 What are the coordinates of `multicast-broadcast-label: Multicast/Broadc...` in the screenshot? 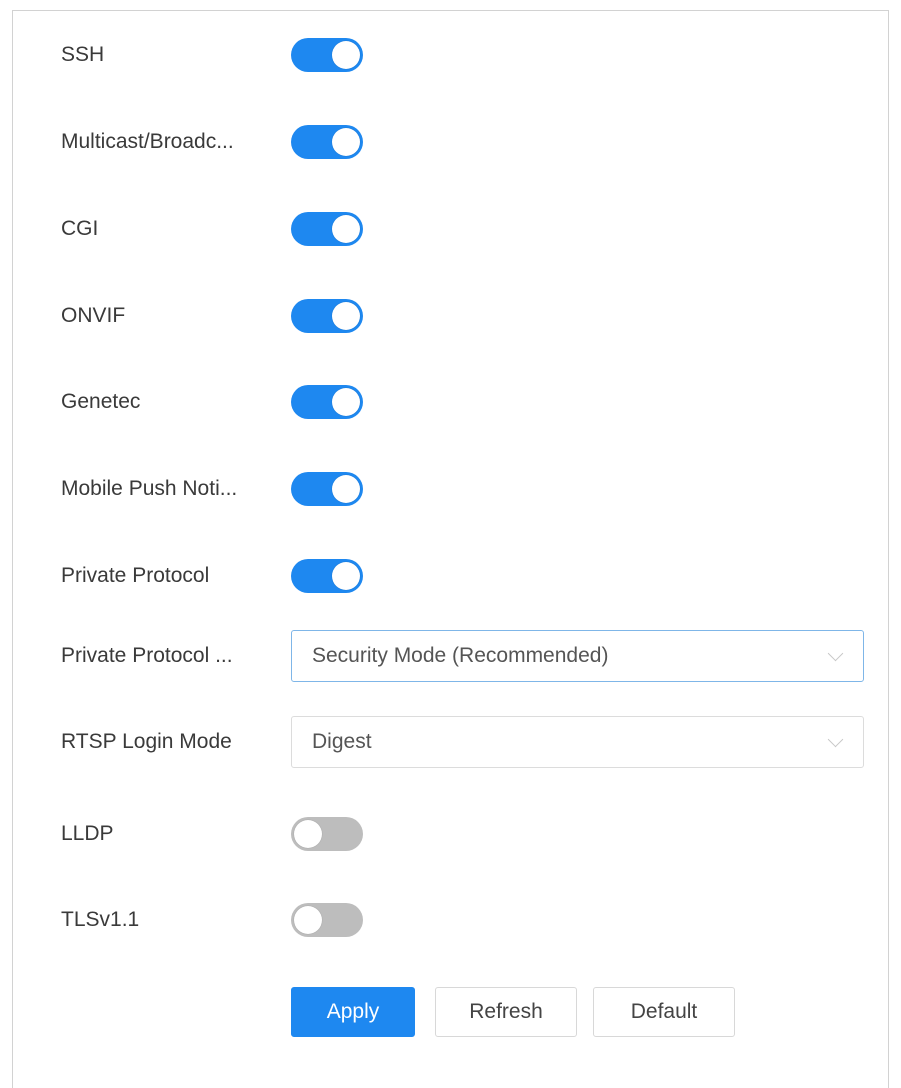 It's located at (147, 141).